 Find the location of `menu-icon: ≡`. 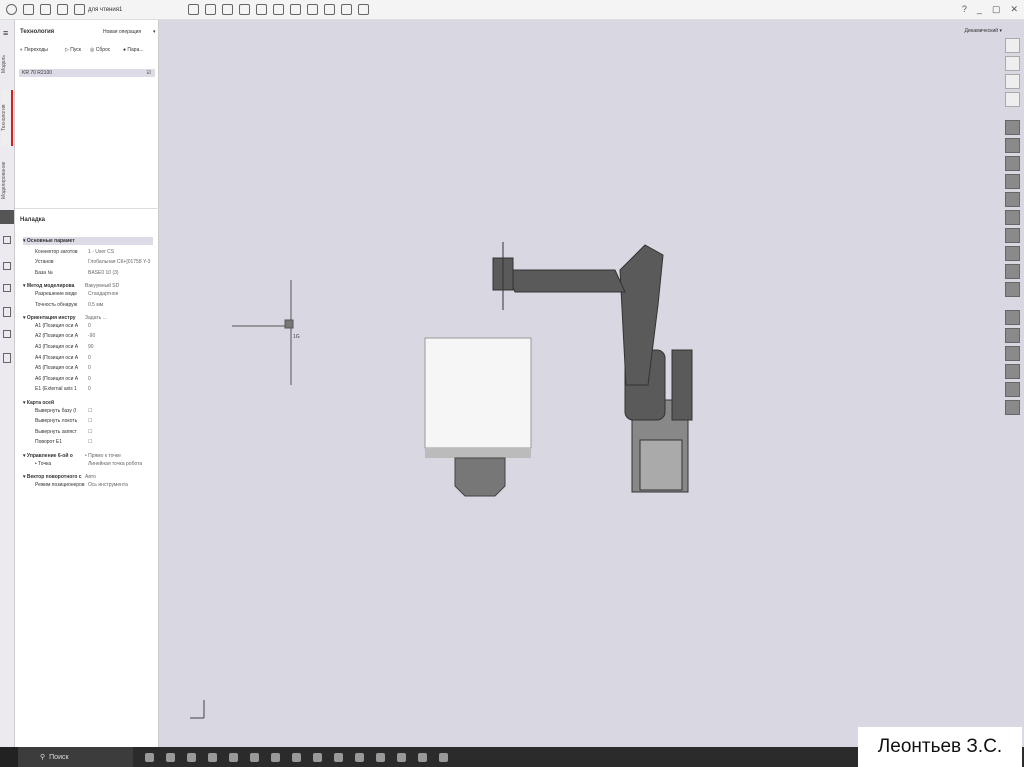

menu-icon: ≡ is located at coordinates (5, 33).